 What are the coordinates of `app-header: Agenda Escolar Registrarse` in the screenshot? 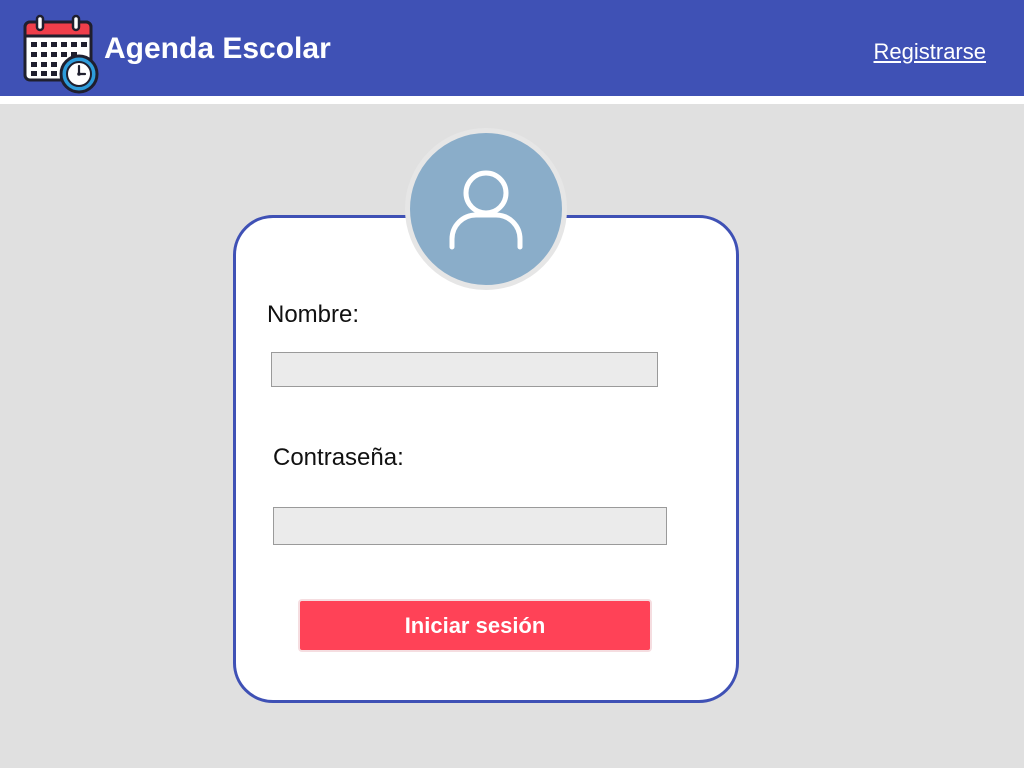 It's located at (512, 48).